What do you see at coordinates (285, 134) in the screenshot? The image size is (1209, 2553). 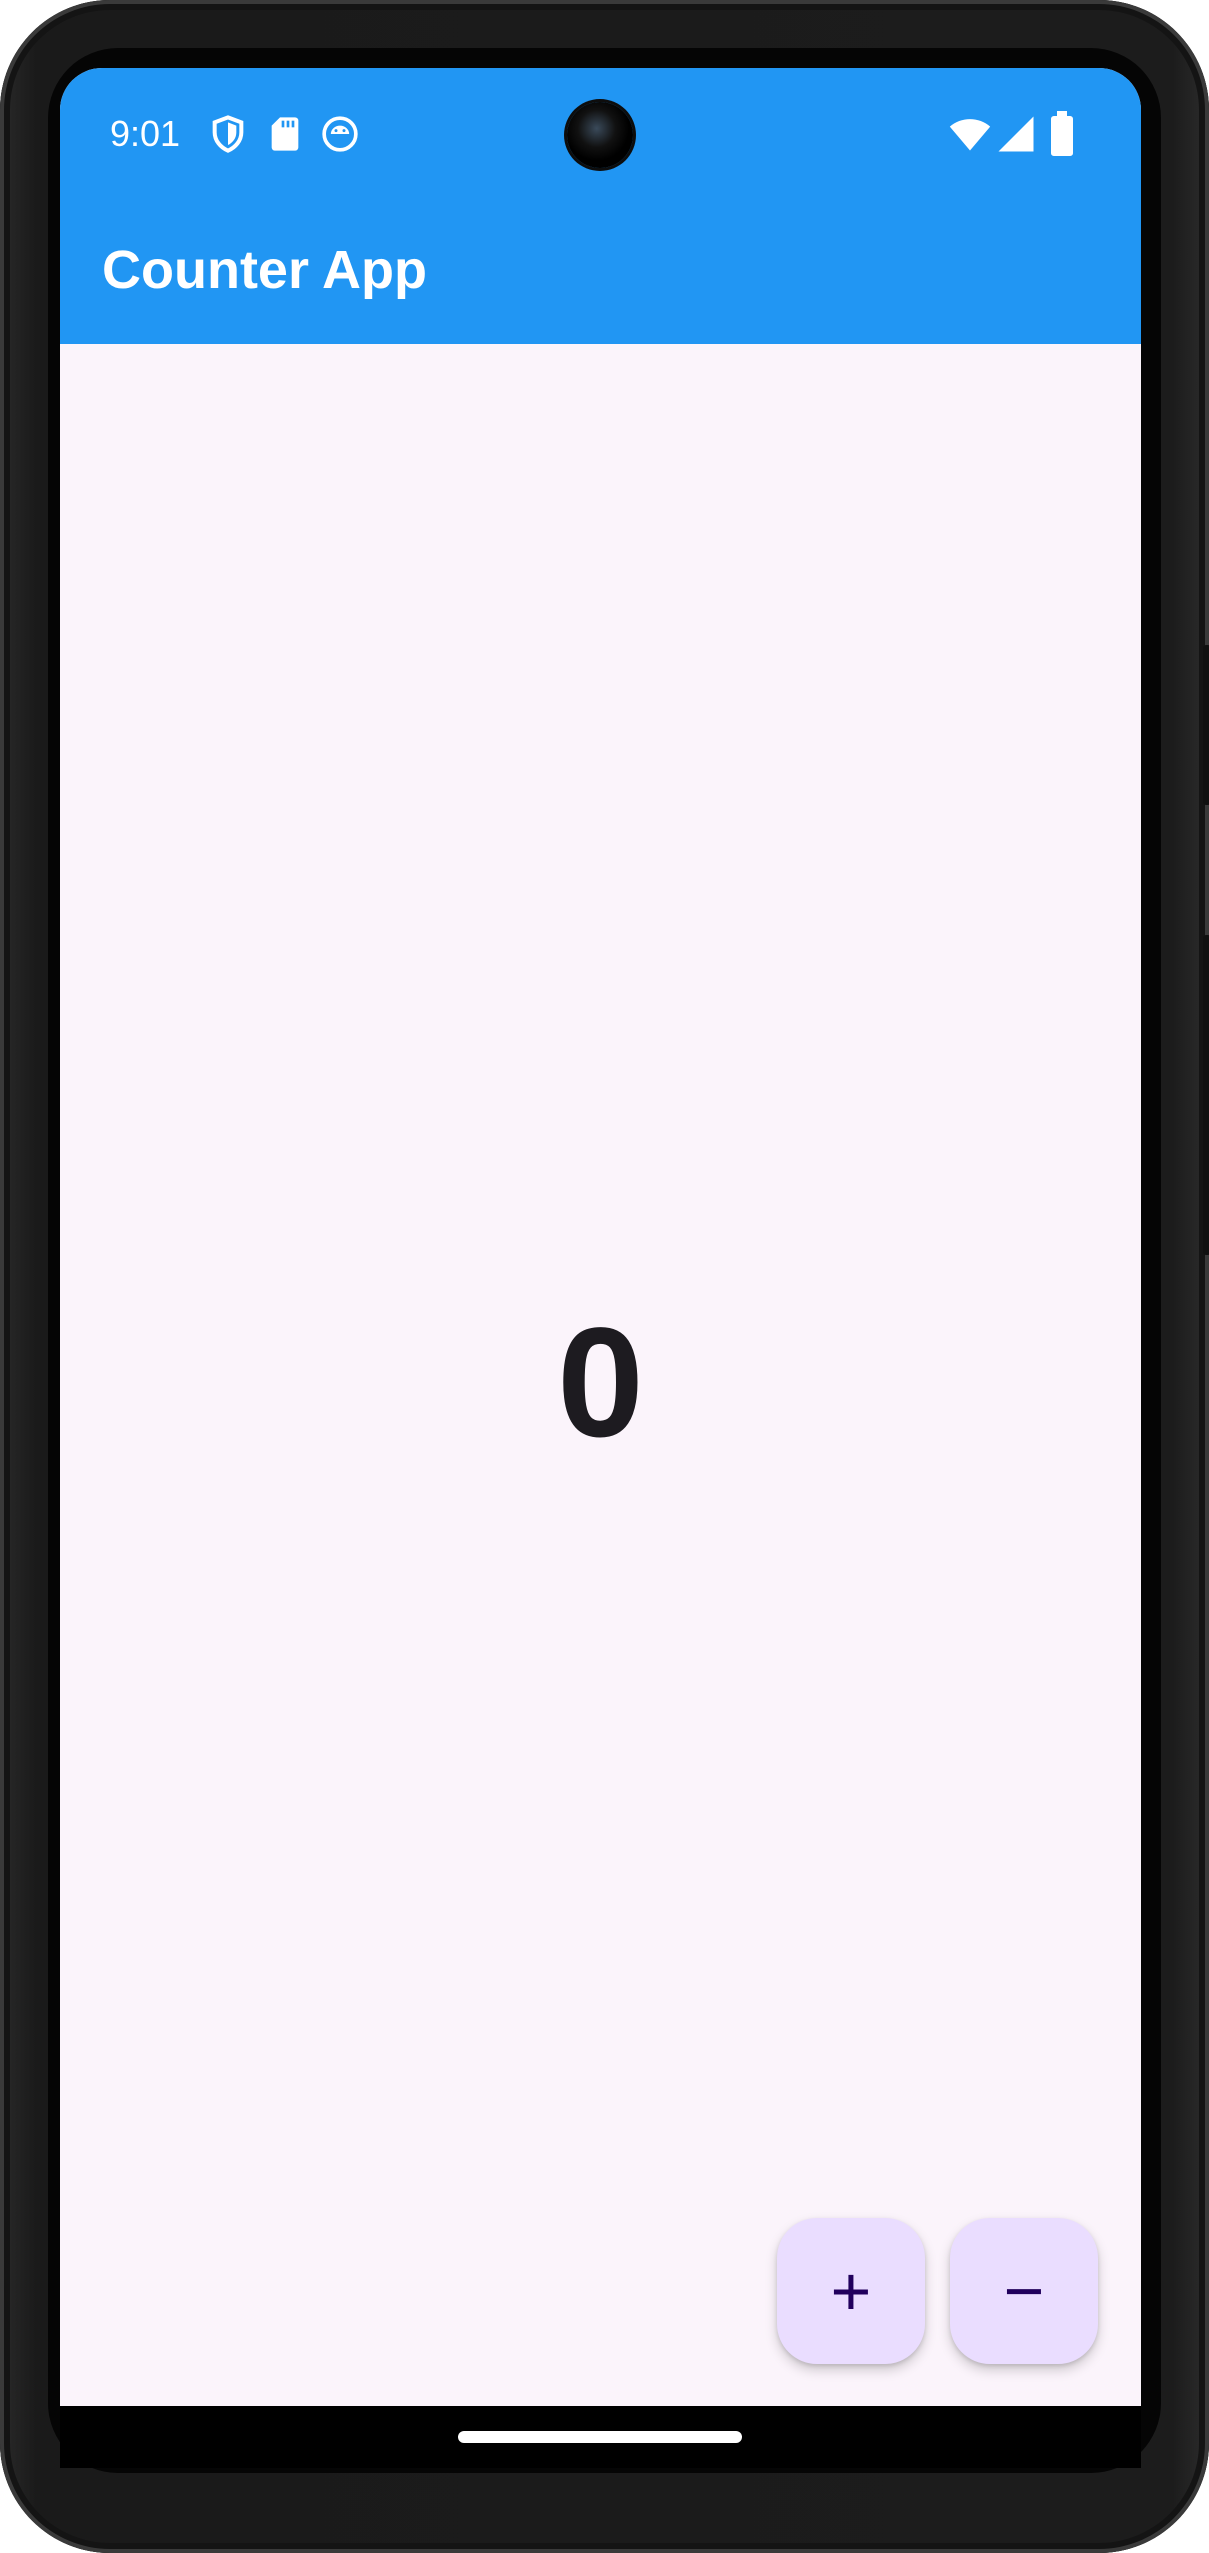 I see `sd-card-icon` at bounding box center [285, 134].